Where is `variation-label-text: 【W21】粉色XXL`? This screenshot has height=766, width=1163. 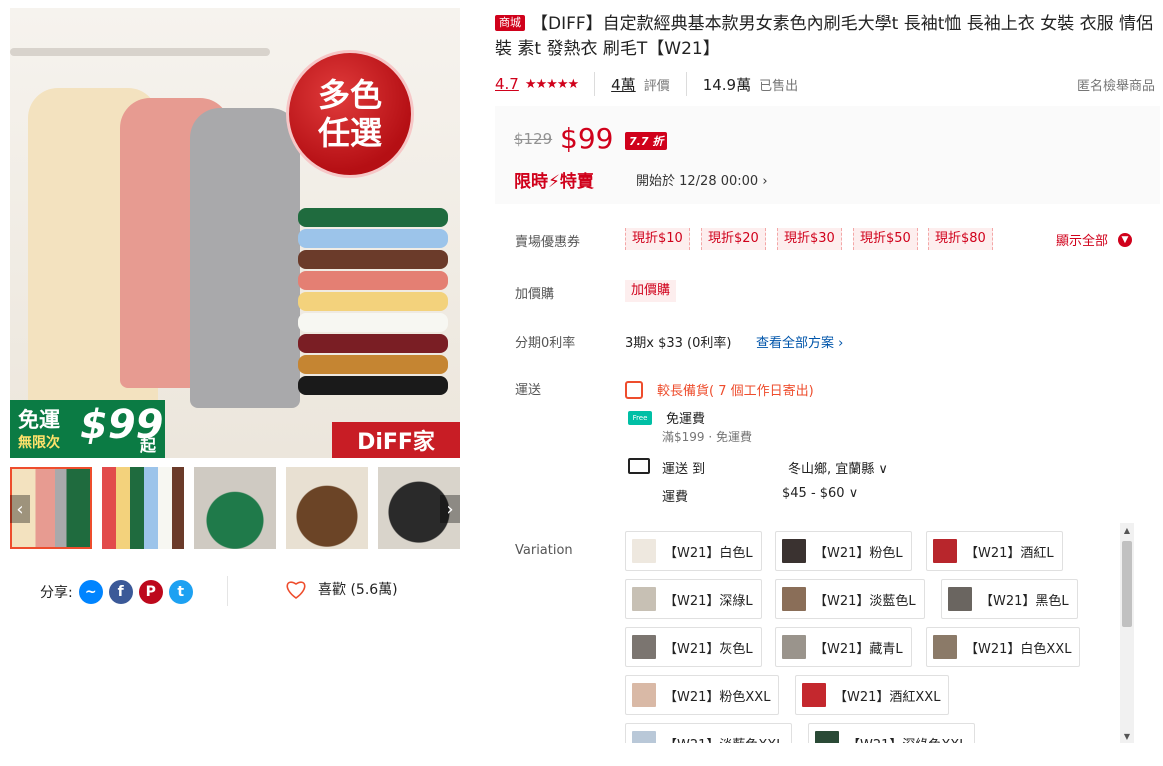
variation-label-text: 【W21】粉色XXL is located at coordinates (717, 697).